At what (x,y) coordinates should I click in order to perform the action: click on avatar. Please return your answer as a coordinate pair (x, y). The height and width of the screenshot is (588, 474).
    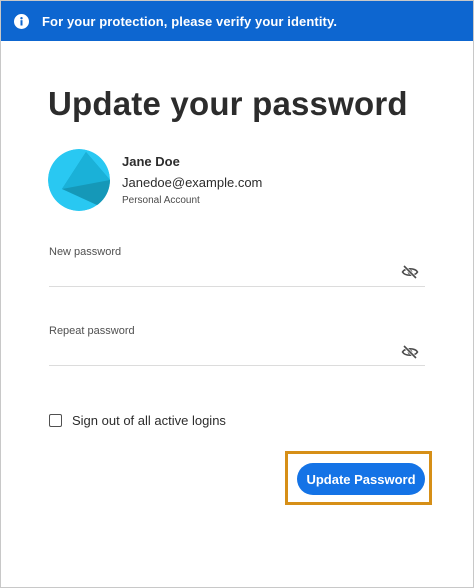
    Looking at the image, I should click on (79, 180).